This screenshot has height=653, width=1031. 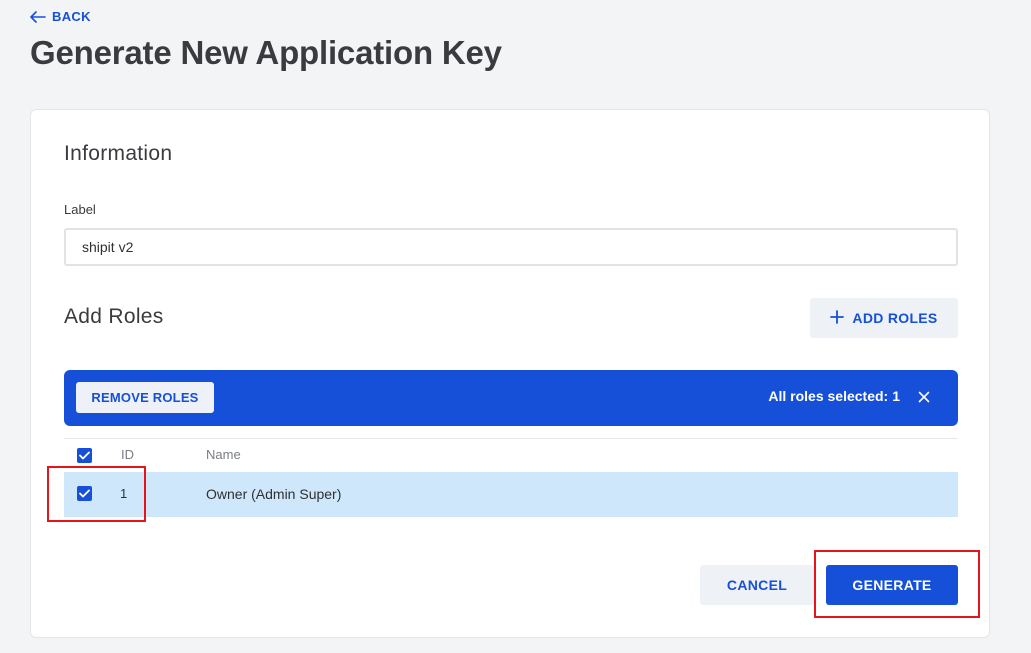 I want to click on column-header-name: Name, so click(x=223, y=454).